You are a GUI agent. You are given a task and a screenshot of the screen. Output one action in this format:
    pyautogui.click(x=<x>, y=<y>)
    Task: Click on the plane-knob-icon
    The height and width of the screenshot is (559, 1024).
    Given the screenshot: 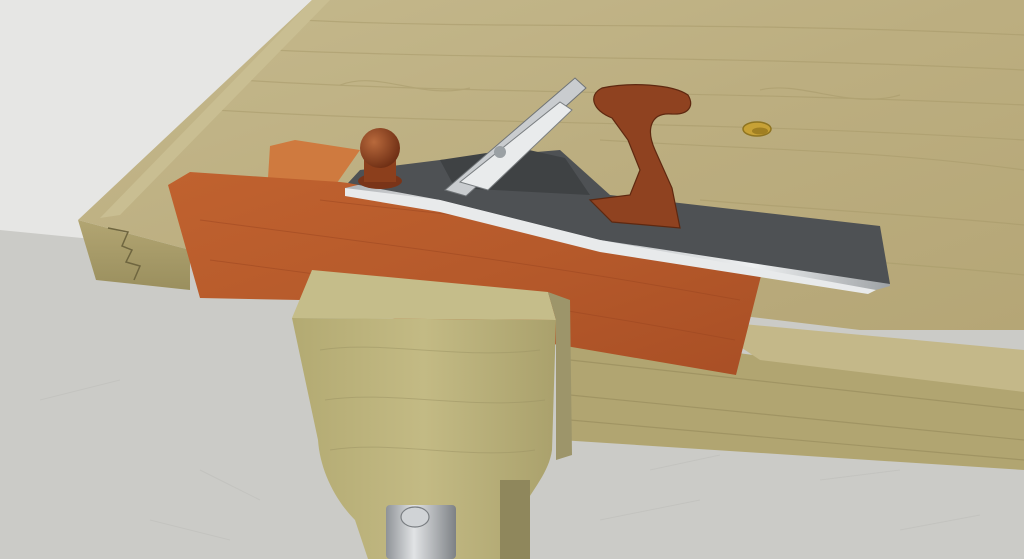 What is the action you would take?
    pyautogui.click(x=380, y=148)
    